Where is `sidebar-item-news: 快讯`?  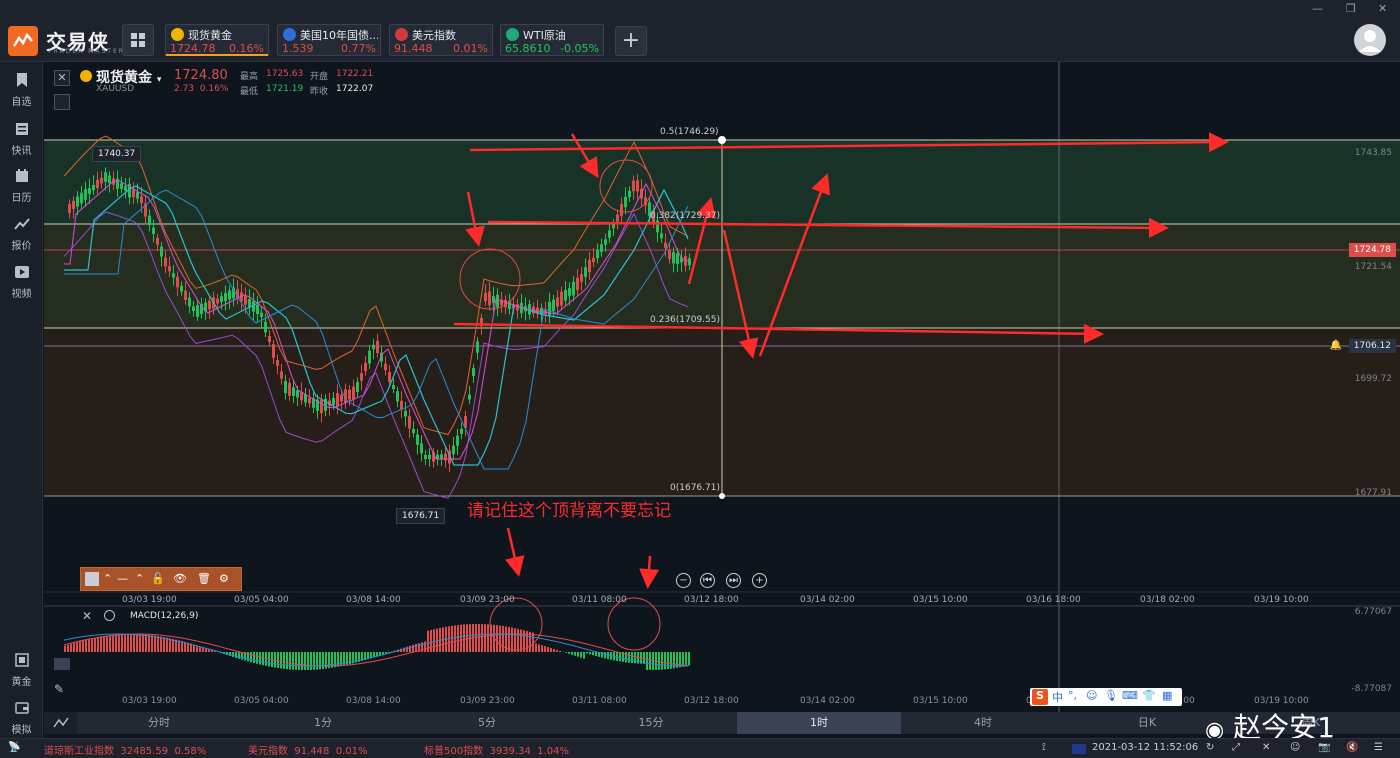
sidebar-item-news: 快讯 is located at coordinates (21, 139).